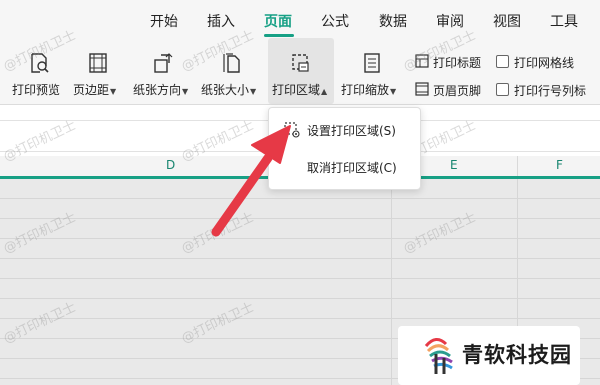 This screenshot has height=385, width=600. What do you see at coordinates (457, 91) in the screenshot?
I see `header-footer-label: 页眉页脚` at bounding box center [457, 91].